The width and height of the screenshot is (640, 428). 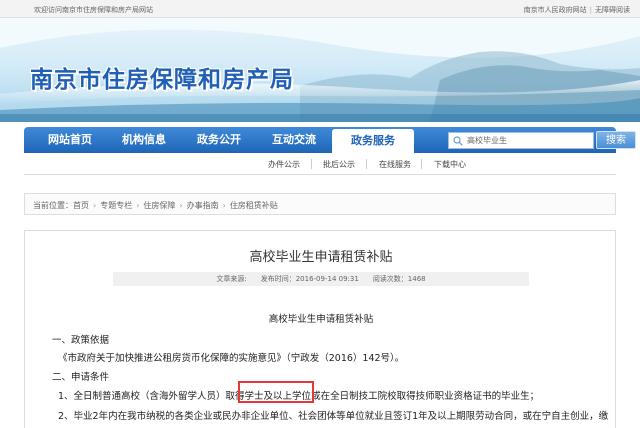 I want to click on breadcrumb-rental-subsidy: 住房租赁补贴, so click(x=254, y=205).